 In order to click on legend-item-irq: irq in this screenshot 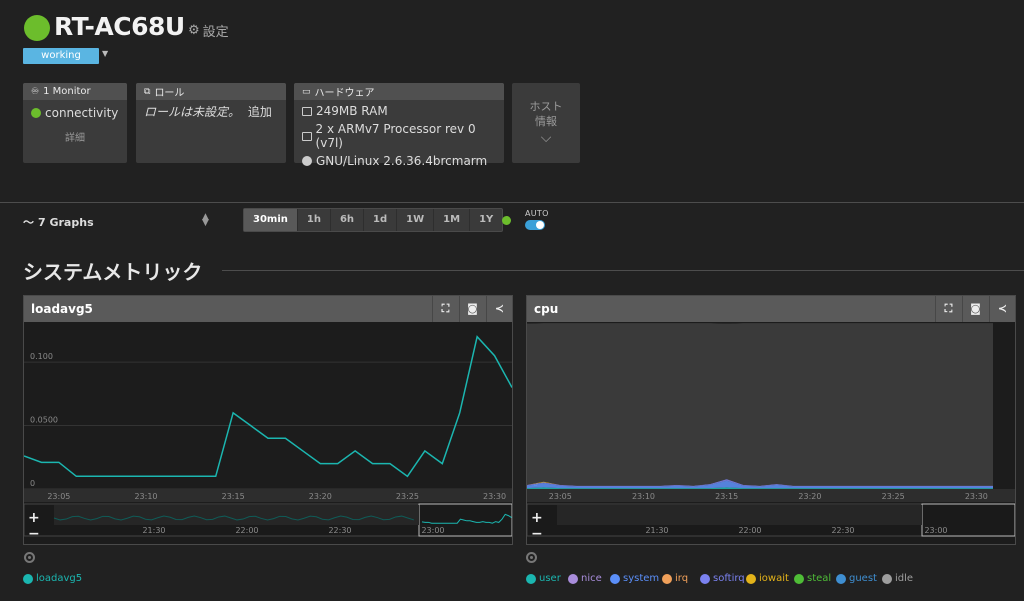, I will do `click(675, 578)`.